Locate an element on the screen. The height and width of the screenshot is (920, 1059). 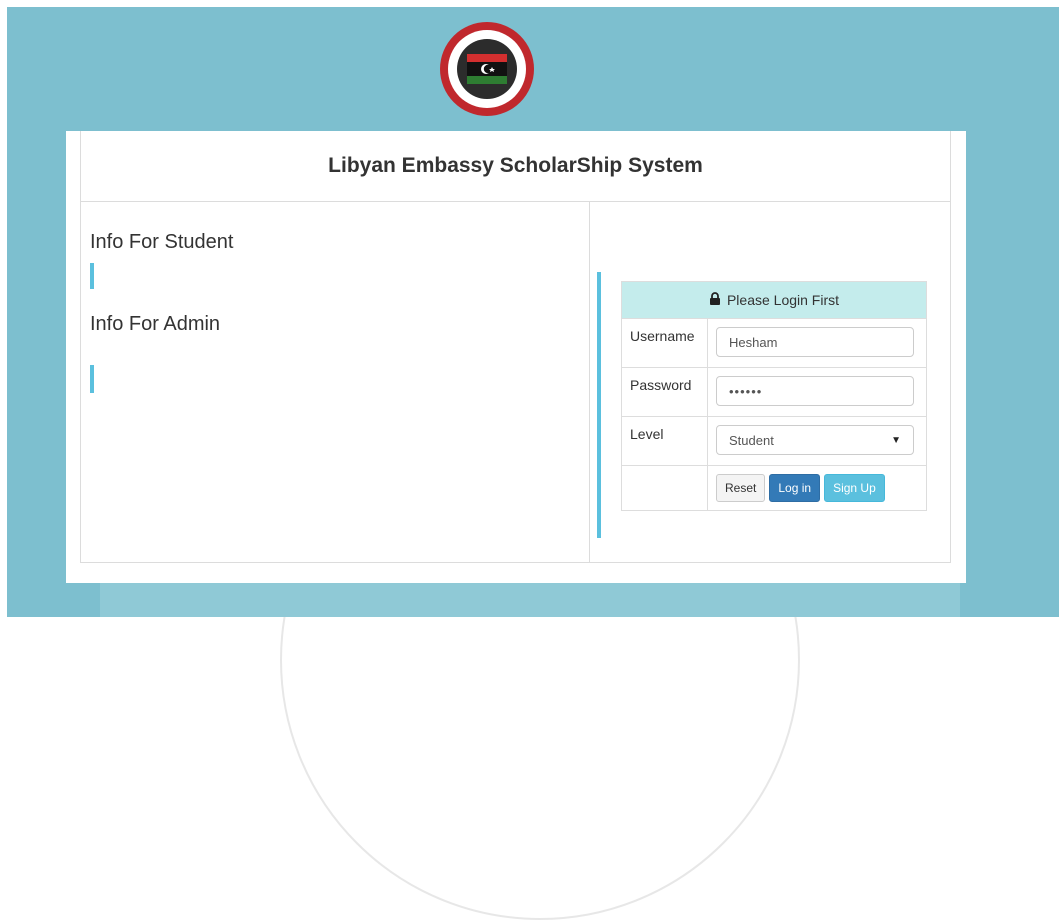
login-header-text: Please Login First is located at coordinates (783, 300).